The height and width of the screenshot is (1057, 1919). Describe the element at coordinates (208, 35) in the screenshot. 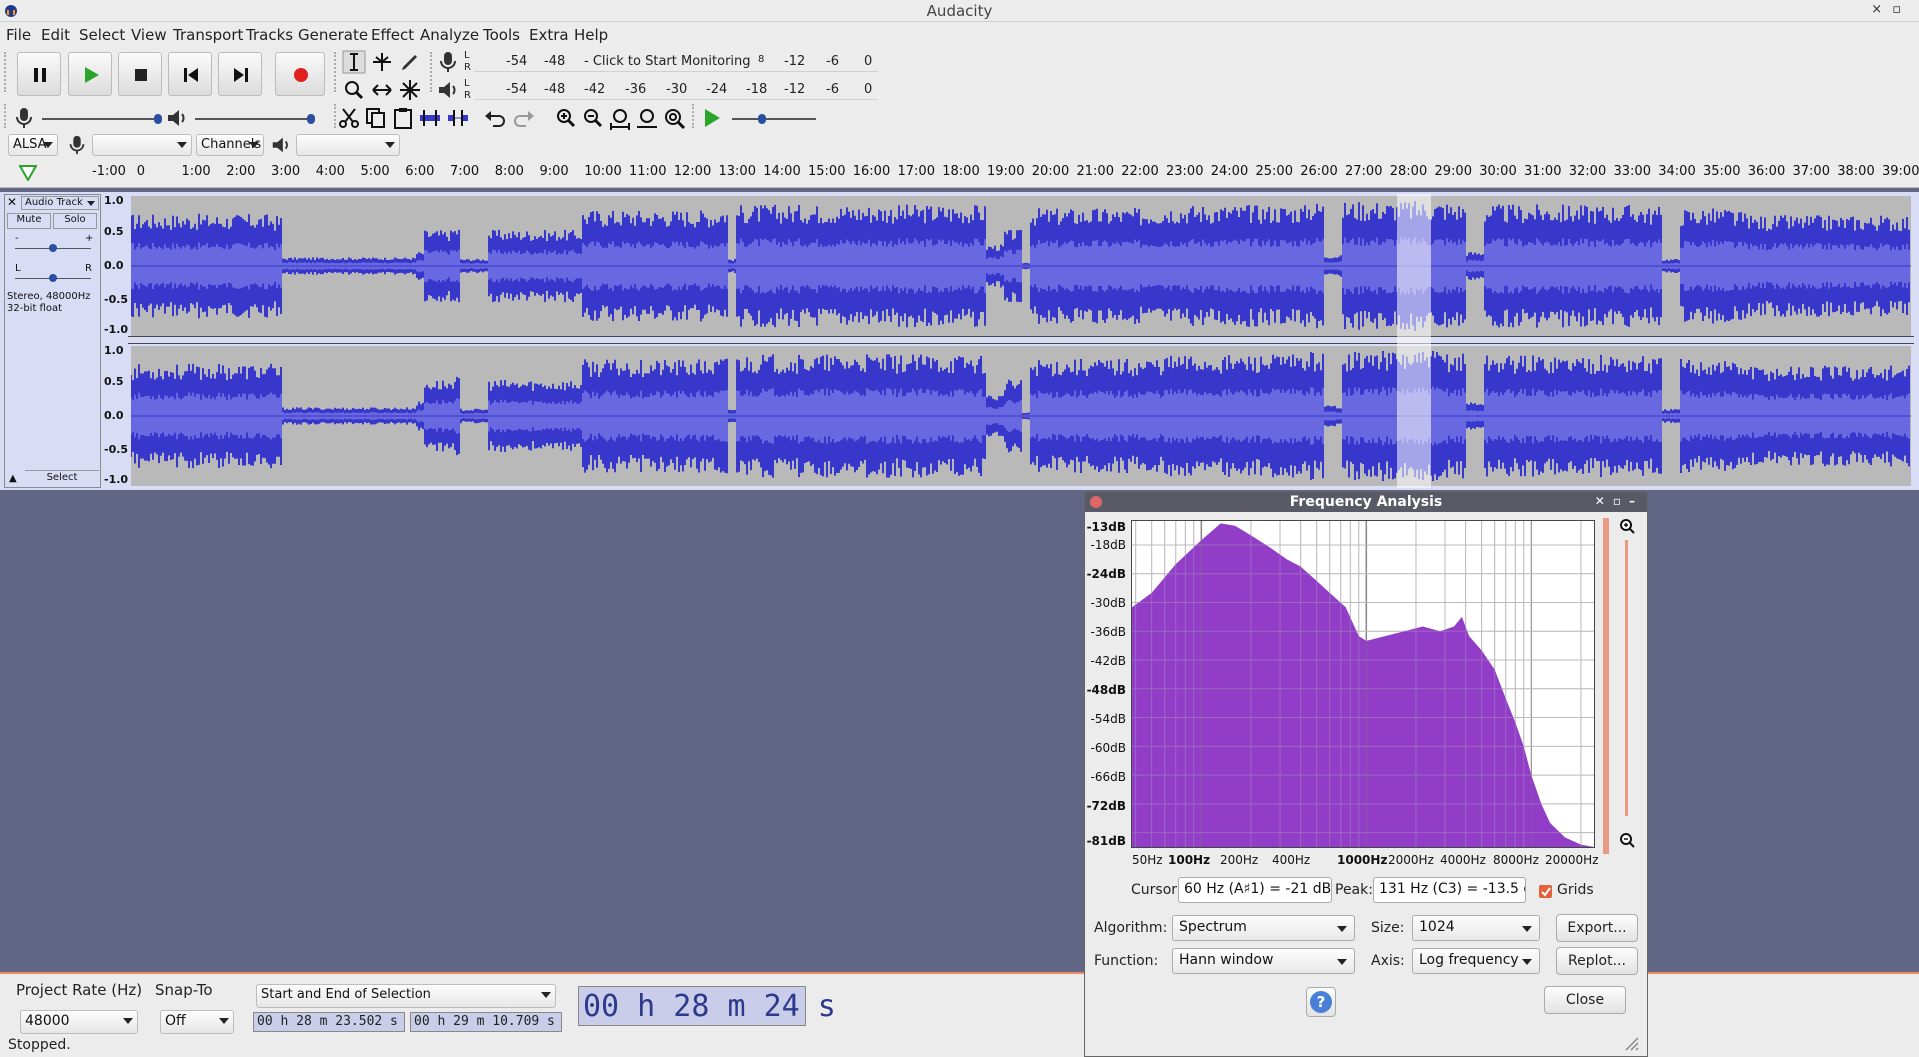

I see `menu-transport: Transport` at that location.